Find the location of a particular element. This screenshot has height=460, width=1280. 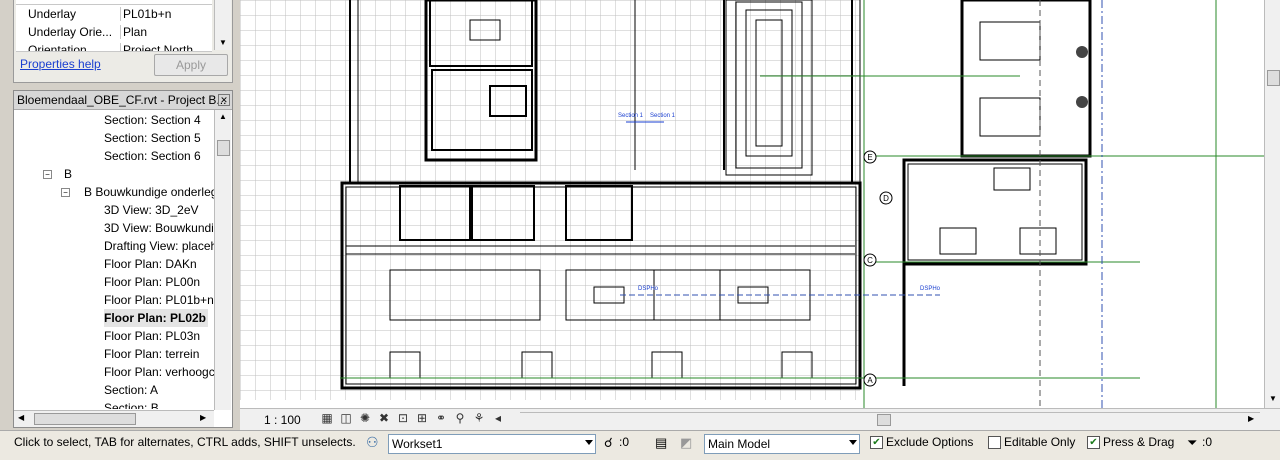

tree-item-selected: Floor Plan: PL02b is located at coordinates (156, 318).